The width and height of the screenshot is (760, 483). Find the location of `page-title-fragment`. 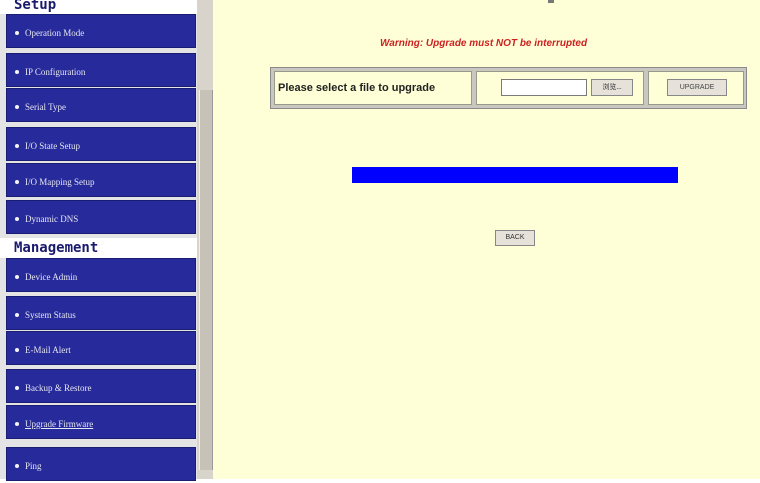

page-title-fragment is located at coordinates (551, 1).